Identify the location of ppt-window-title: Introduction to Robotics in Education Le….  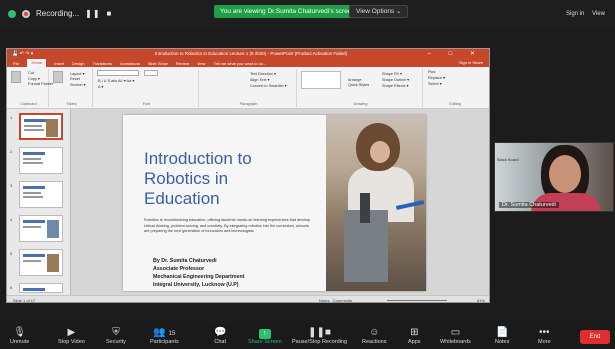
(251, 53).